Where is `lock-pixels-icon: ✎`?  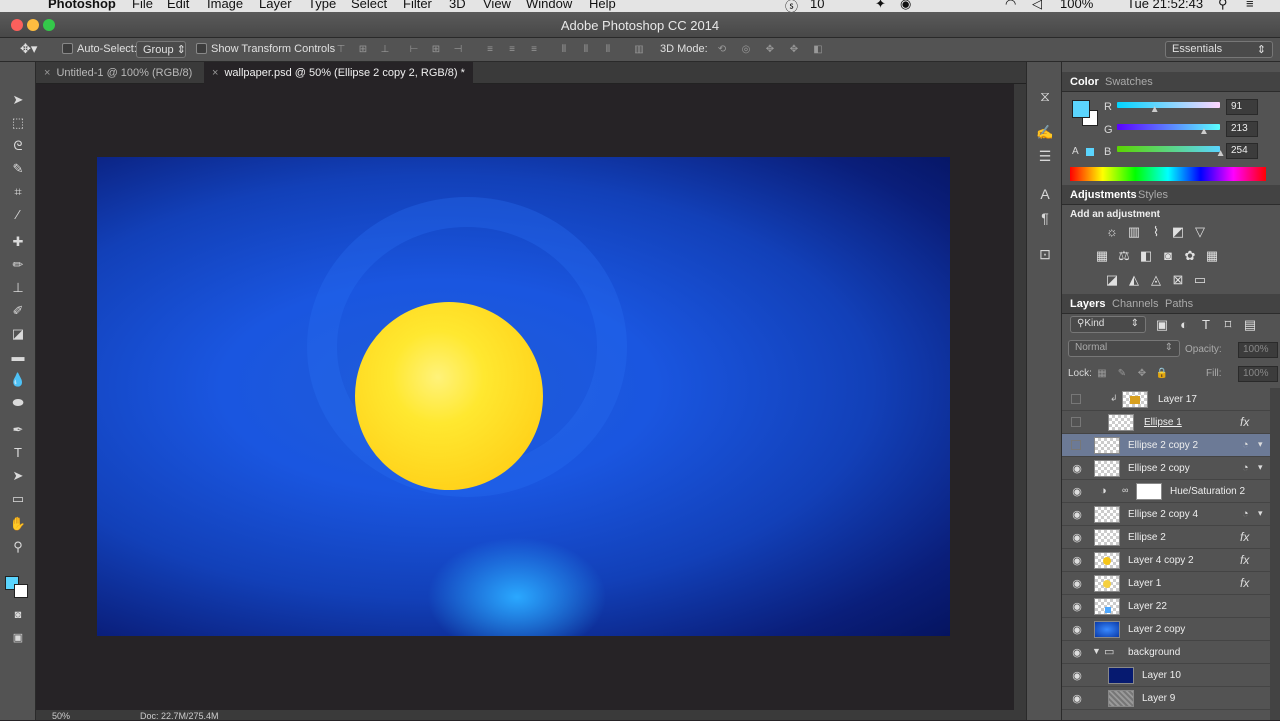 lock-pixels-icon: ✎ is located at coordinates (1122, 374).